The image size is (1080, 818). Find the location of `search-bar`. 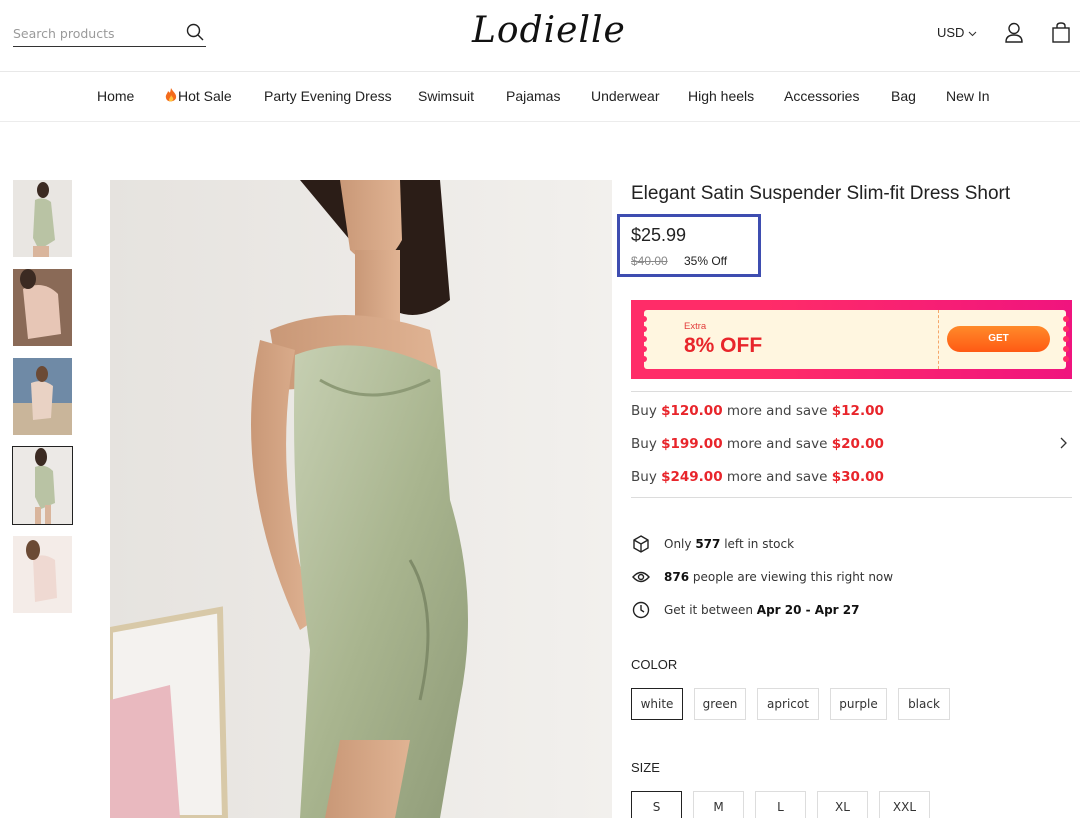

search-bar is located at coordinates (109, 34).